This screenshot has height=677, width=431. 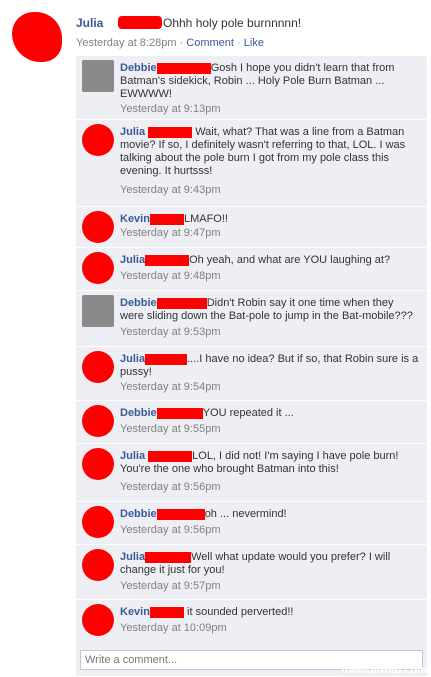 I want to click on post-meta: Yesterday at 8:28pm · Comment · Like, so click(x=170, y=43).